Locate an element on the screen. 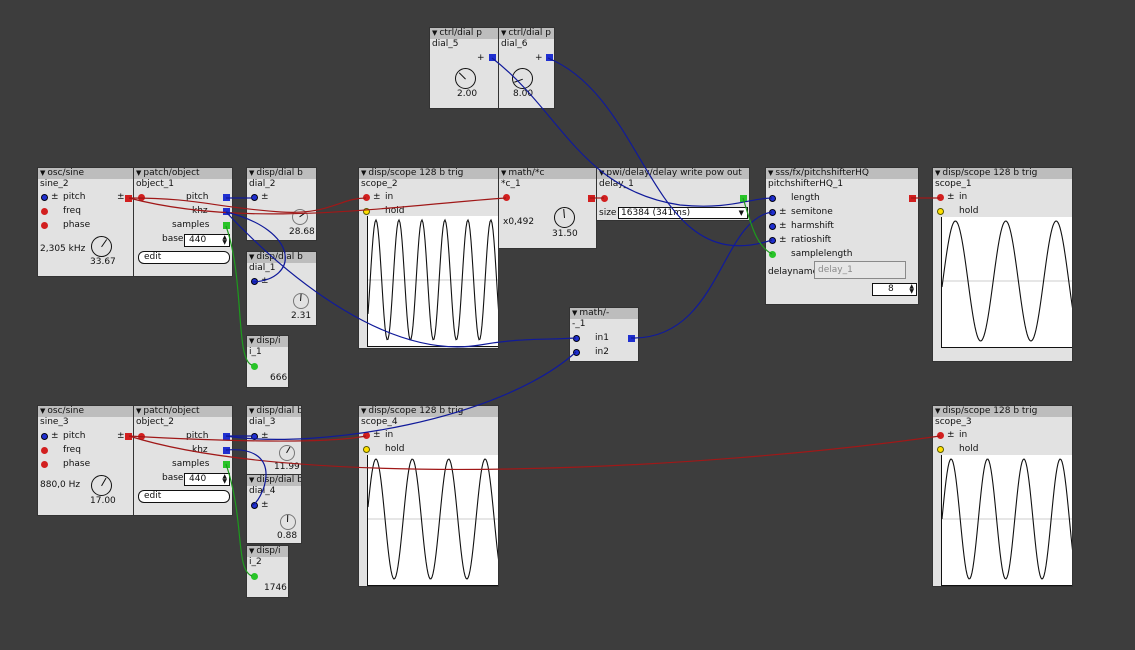 This screenshot has height=650, width=1135. wave-outlet-pin is located at coordinates (128, 436).